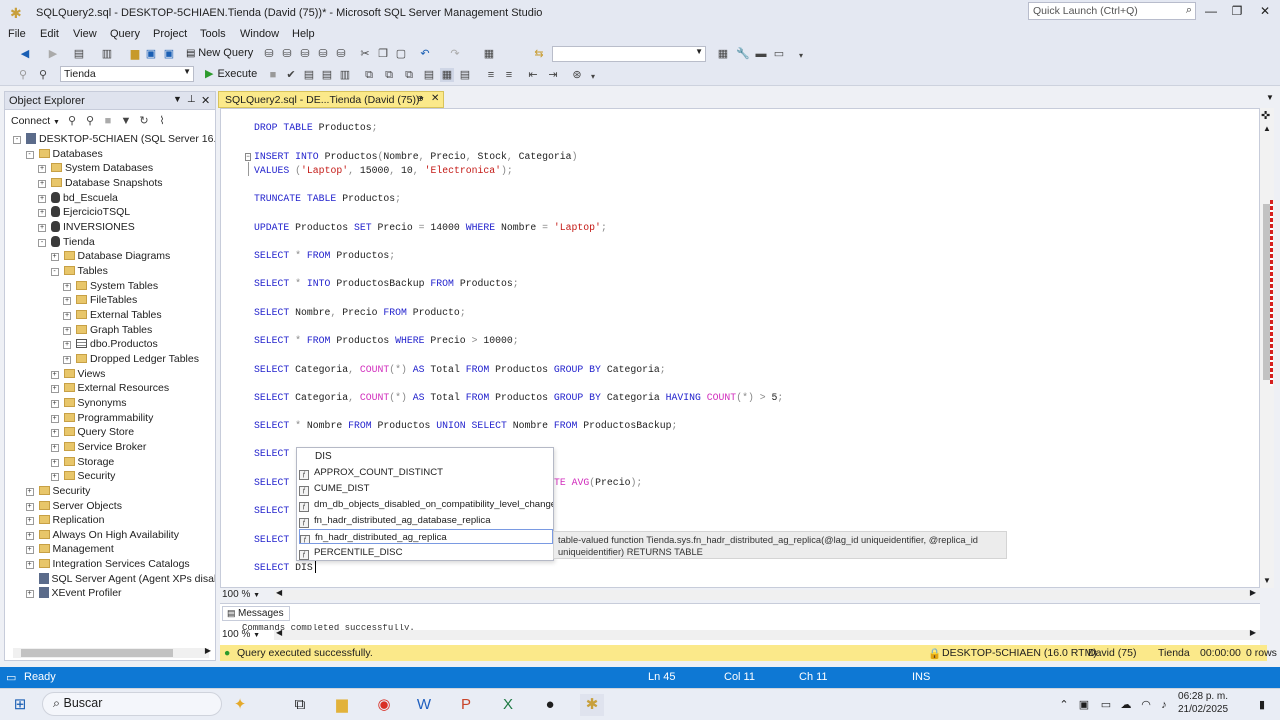 This screenshot has height=720, width=1280. I want to click on db-engine-query-icon: ⛁, so click(269, 54).